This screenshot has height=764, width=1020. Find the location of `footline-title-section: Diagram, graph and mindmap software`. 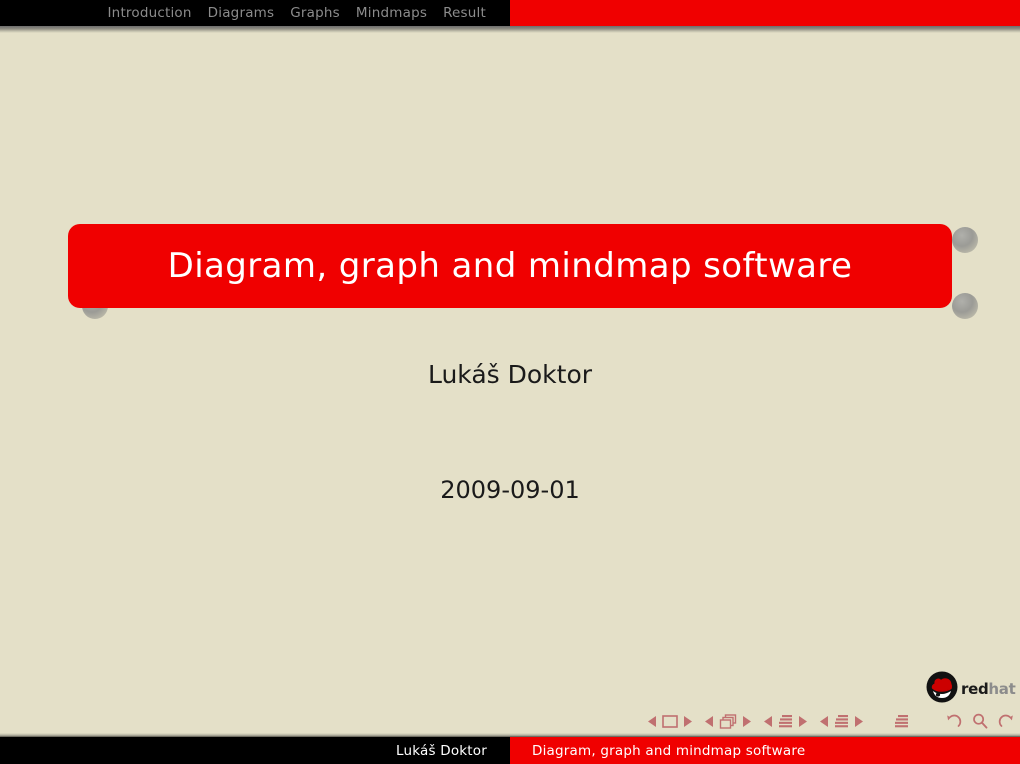

footline-title-section: Diagram, graph and mindmap software is located at coordinates (765, 750).